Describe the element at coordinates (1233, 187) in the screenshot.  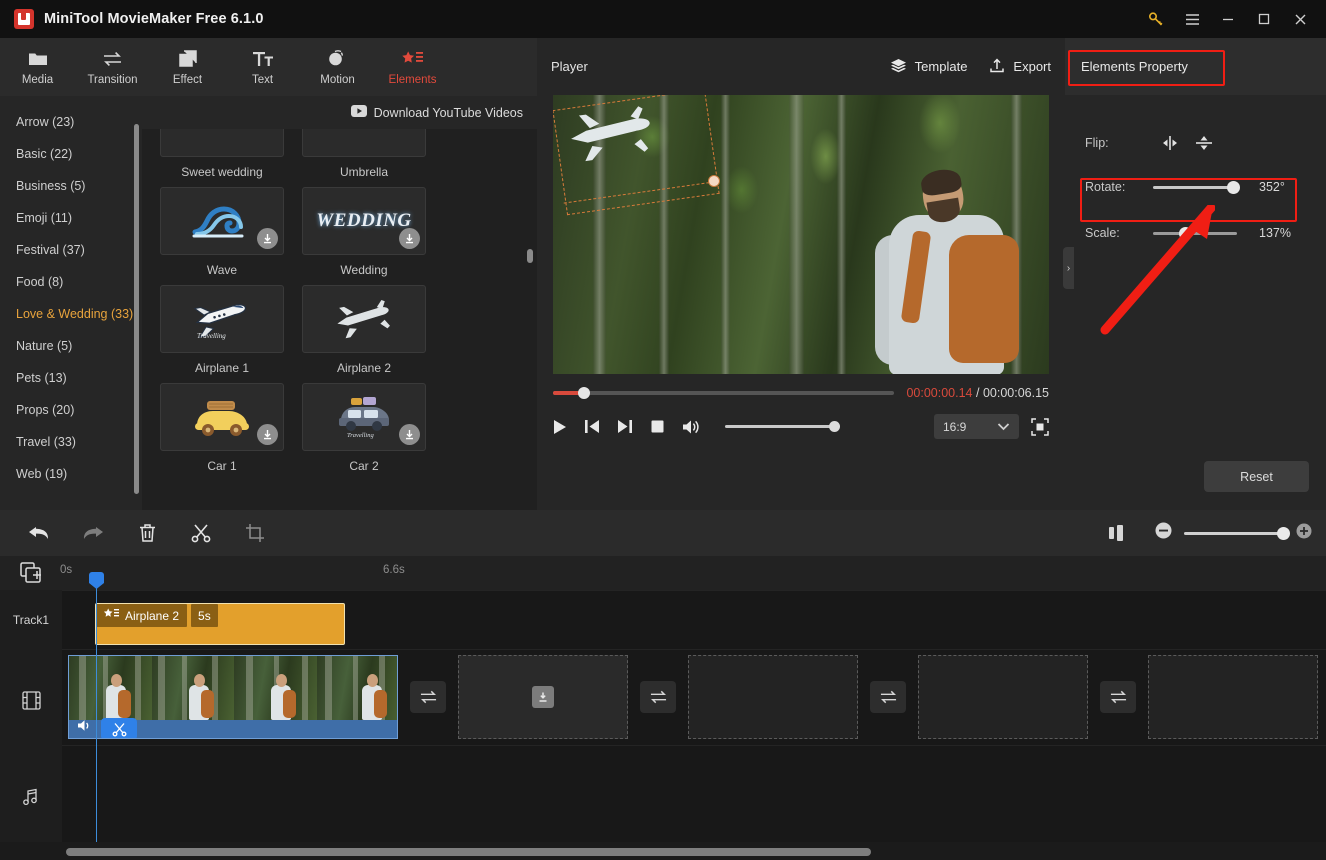
I see `rotate-knob` at that location.